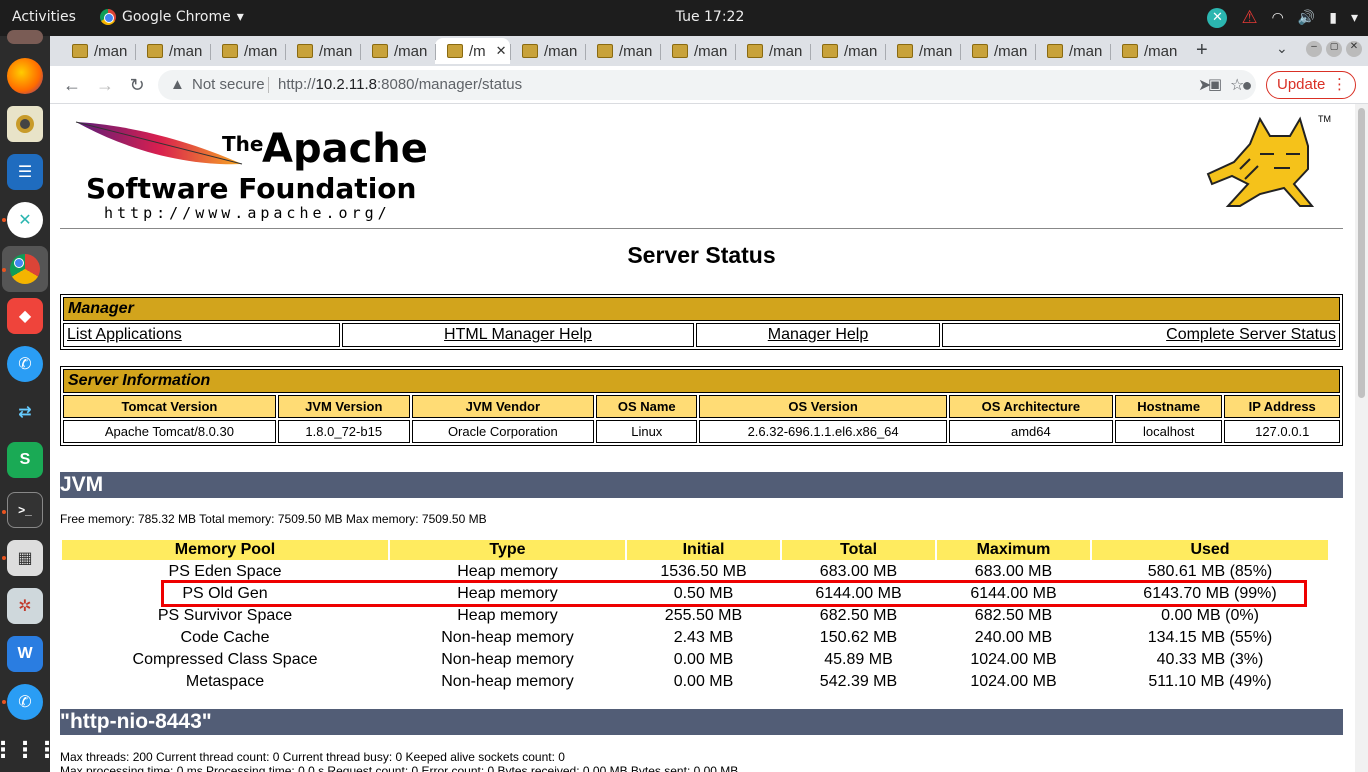  I want to click on files-icon, so click(25, 37).